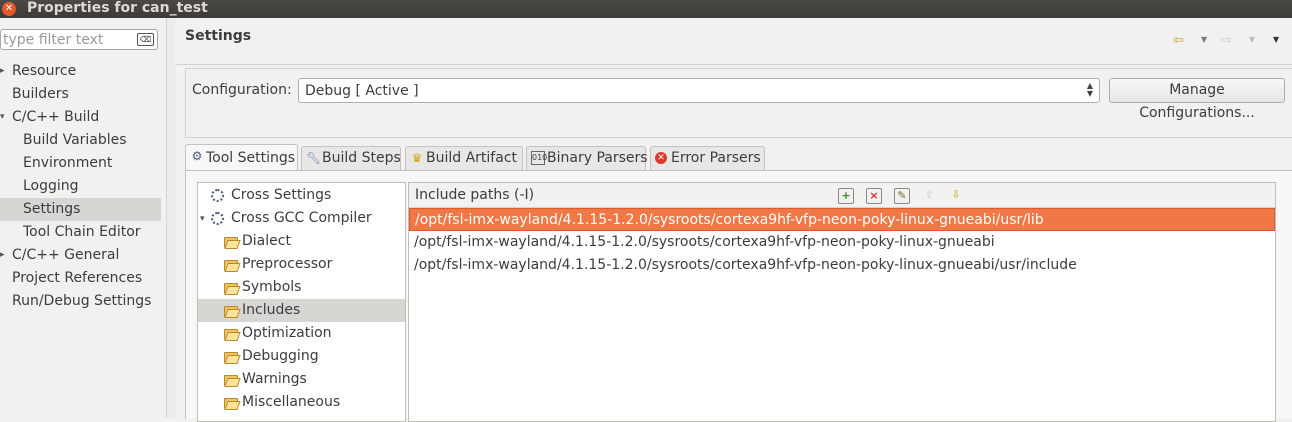  I want to click on view-menu-icon: ▼, so click(1276, 39).